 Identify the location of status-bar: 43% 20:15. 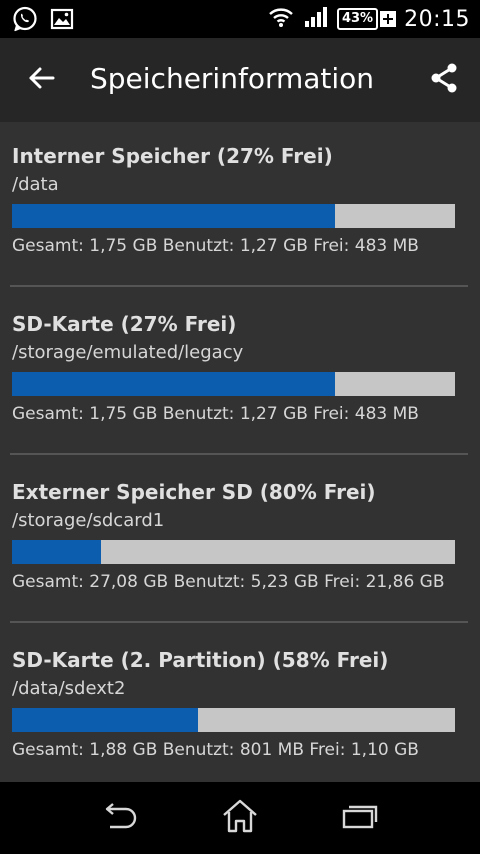
(240, 19).